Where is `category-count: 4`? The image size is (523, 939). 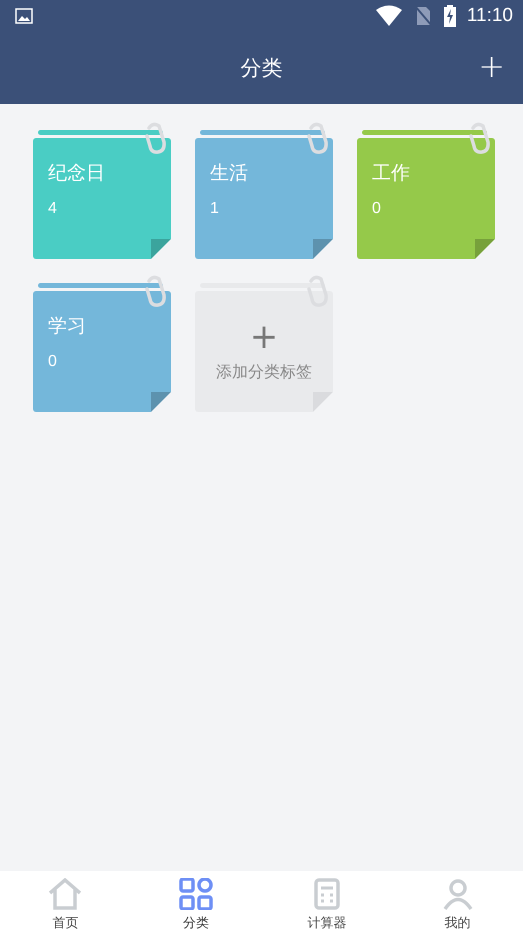 category-count: 4 is located at coordinates (53, 209).